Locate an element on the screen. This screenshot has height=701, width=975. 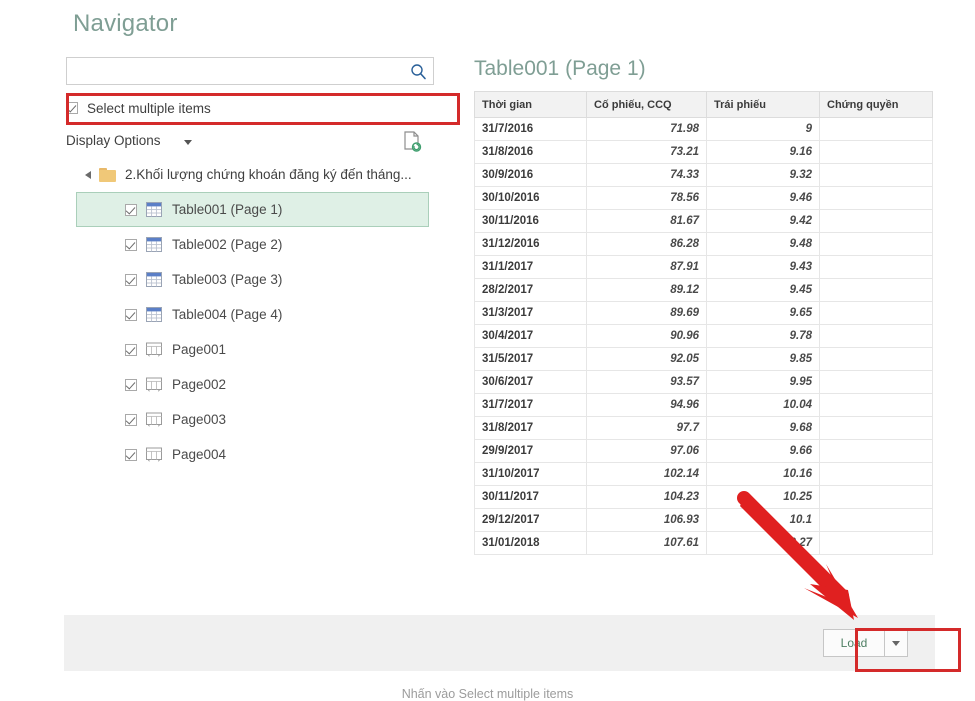
cell-value: 86.28 is located at coordinates (646, 244).